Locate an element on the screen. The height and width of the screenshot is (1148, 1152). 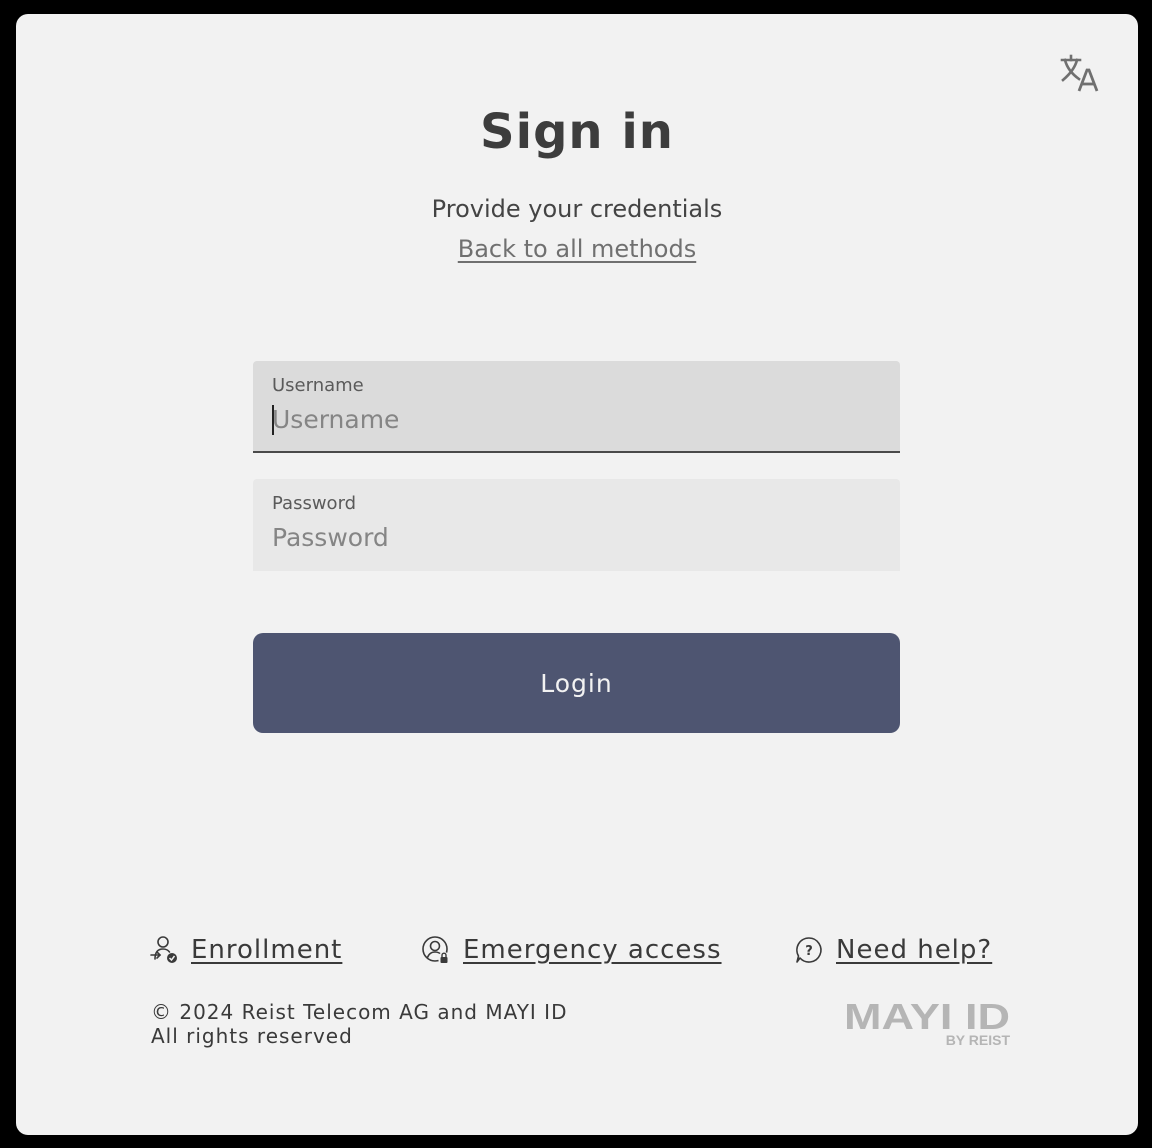
user-check-icon is located at coordinates (163, 949).